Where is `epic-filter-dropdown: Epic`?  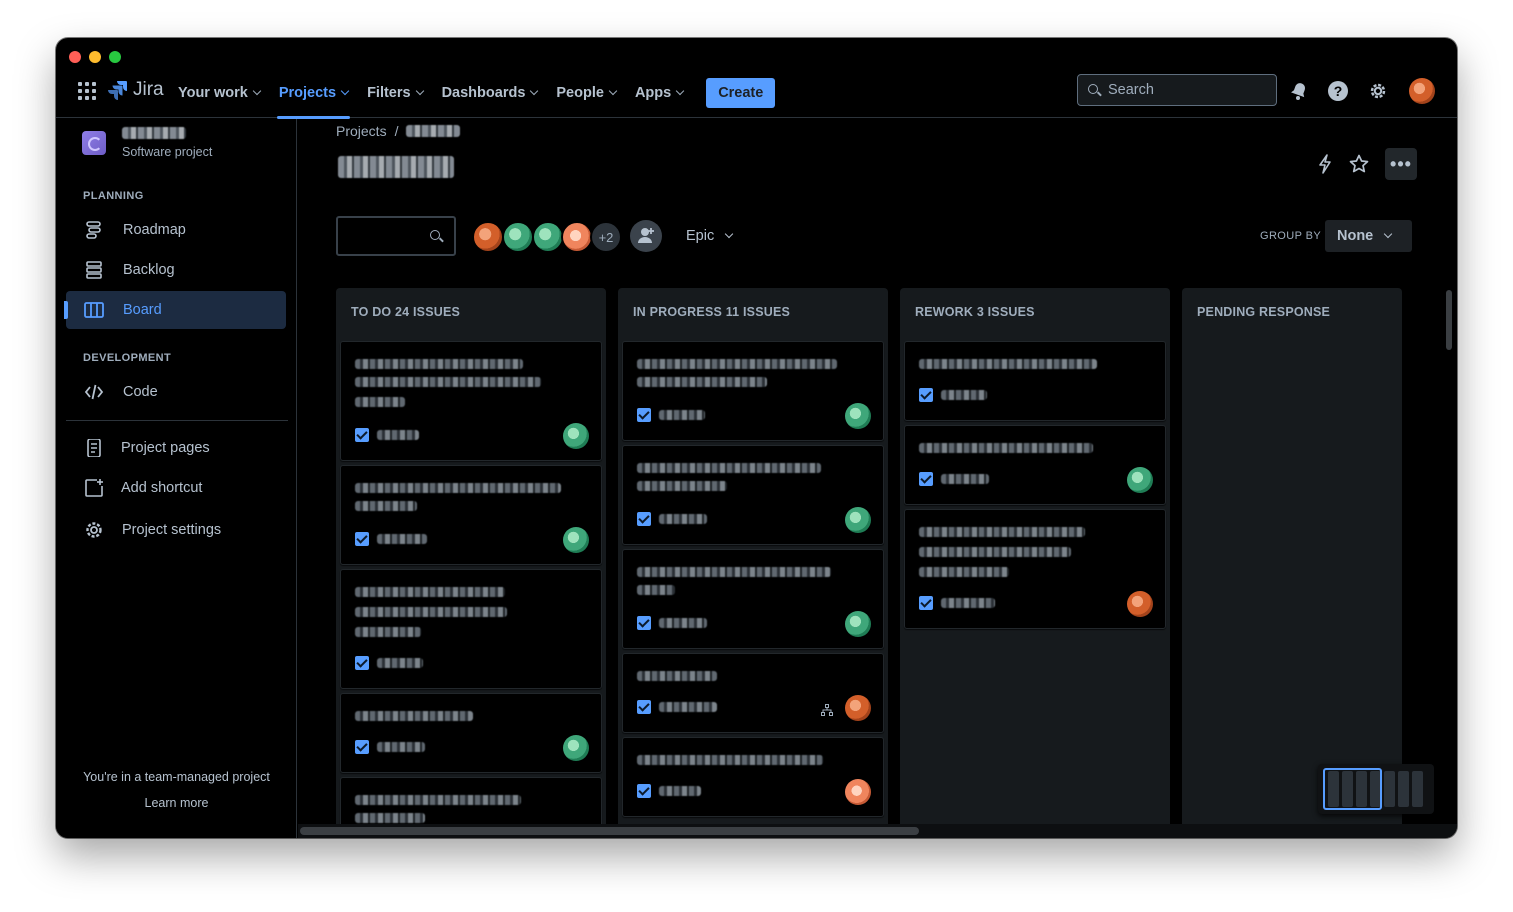
epic-filter-dropdown: Epic is located at coordinates (710, 236).